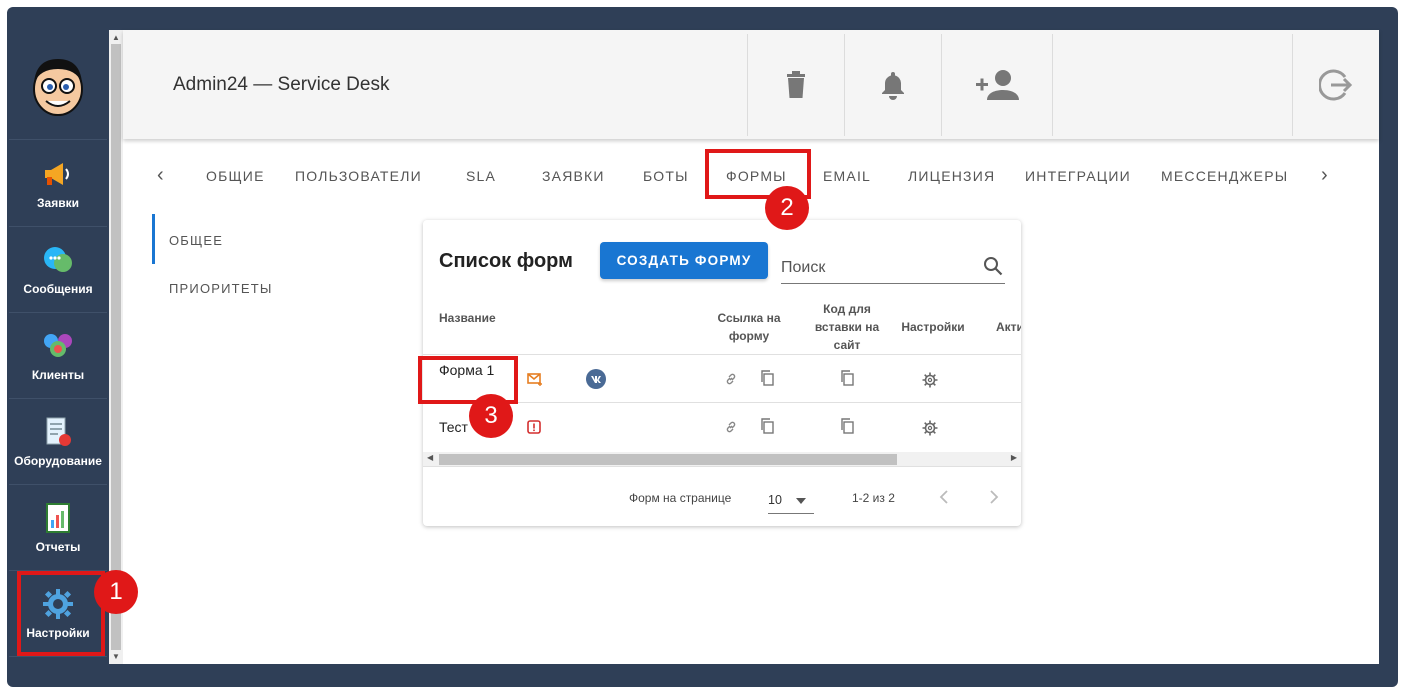 This screenshot has height=695, width=1405. I want to click on footer-divider, so click(722, 466).